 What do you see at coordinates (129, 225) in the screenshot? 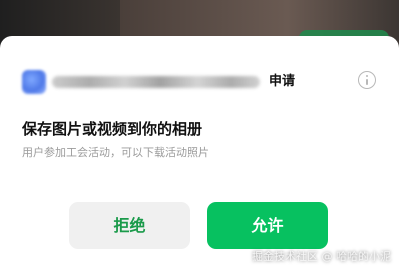
I see `deny-button: 拒绝` at bounding box center [129, 225].